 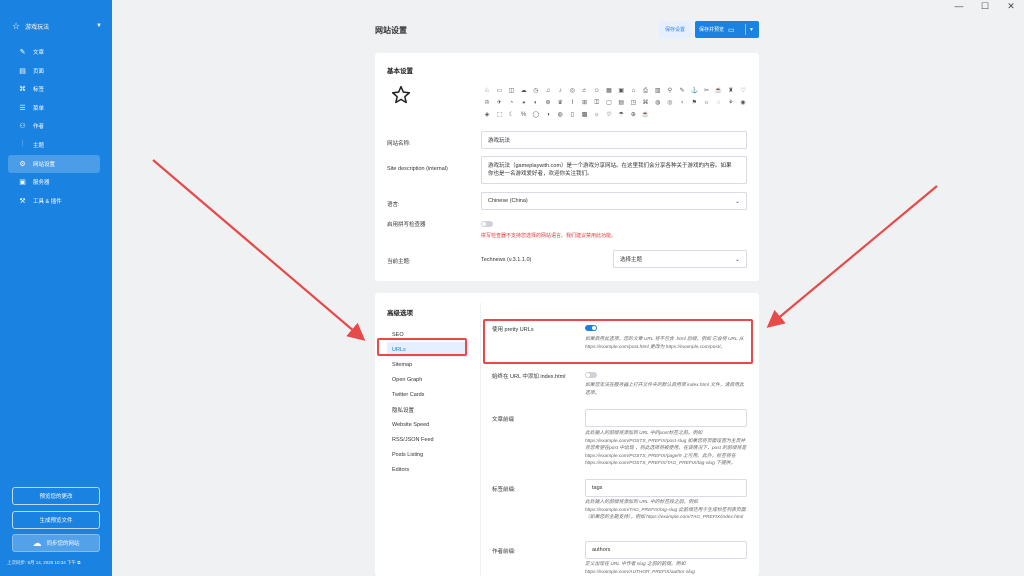 What do you see at coordinates (57, 26) in the screenshot?
I see `site-switcher: ☆ 游戏玩法 ▼` at bounding box center [57, 26].